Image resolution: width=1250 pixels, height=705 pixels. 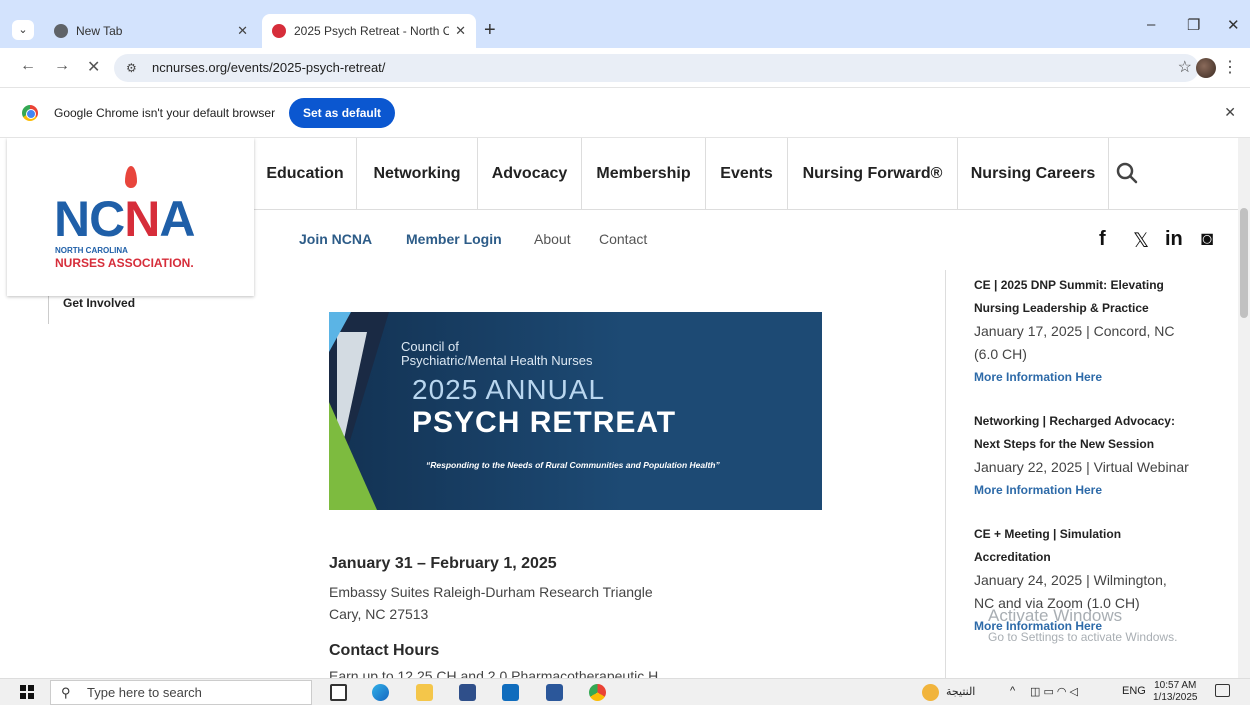 I want to click on sidebar-event-meta: January 22, 2025 | Virtual Webinar, so click(x=1081, y=467).